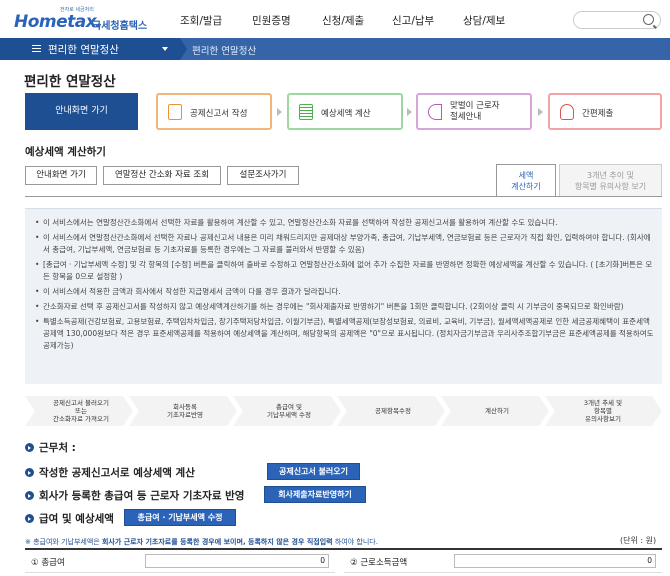 This screenshot has width=670, height=576. Describe the element at coordinates (313, 471) in the screenshot. I see `load-deduction-form-button: 공제신고서 불러오기` at that location.